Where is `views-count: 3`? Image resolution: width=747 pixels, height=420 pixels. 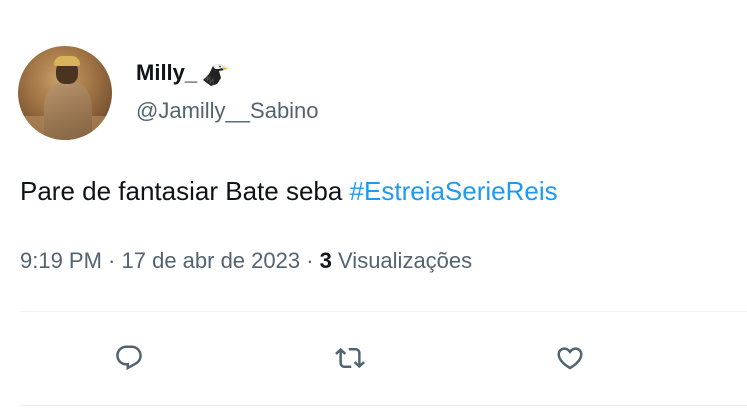 views-count: 3 is located at coordinates (325, 260).